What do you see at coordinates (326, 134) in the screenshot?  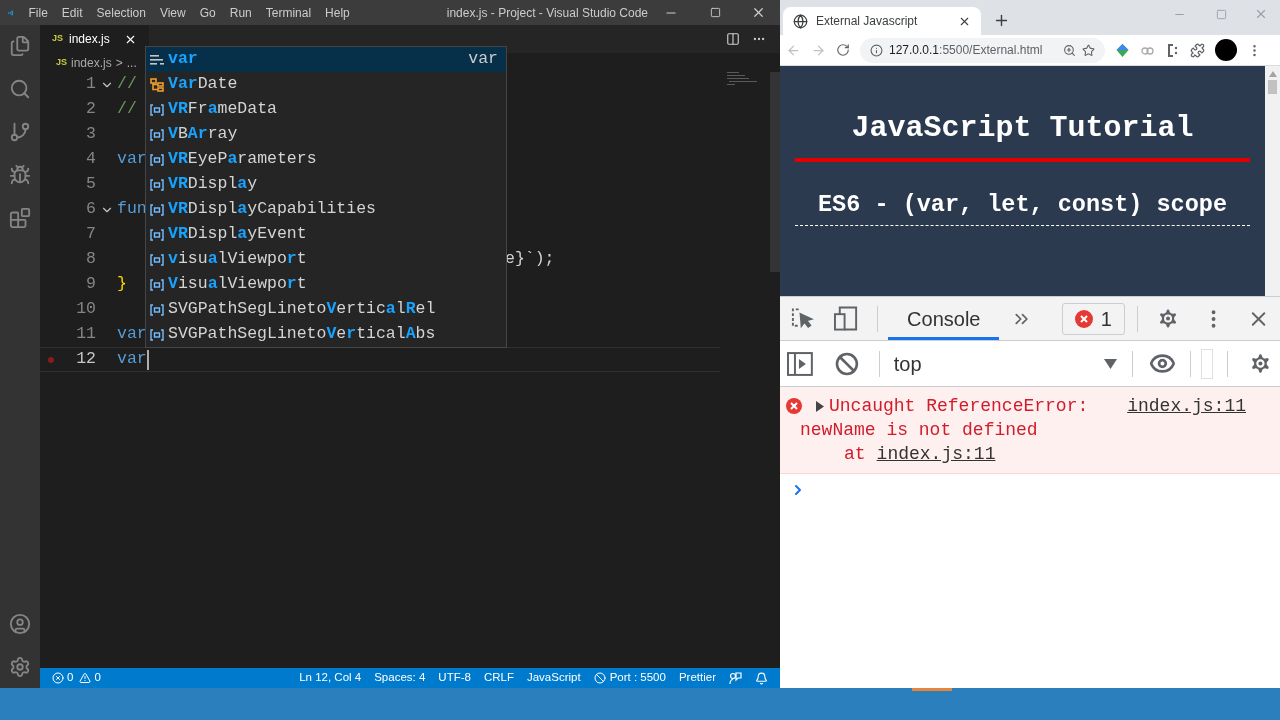 I see `suggestion-item: VBArray` at bounding box center [326, 134].